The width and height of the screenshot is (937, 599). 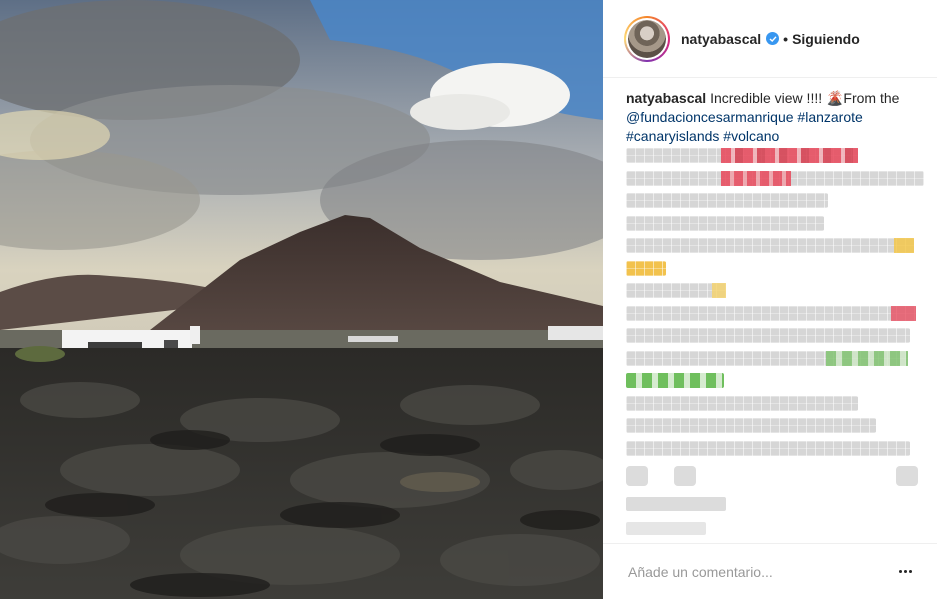 What do you see at coordinates (773, 38) in the screenshot?
I see `verified-badge-icon` at bounding box center [773, 38].